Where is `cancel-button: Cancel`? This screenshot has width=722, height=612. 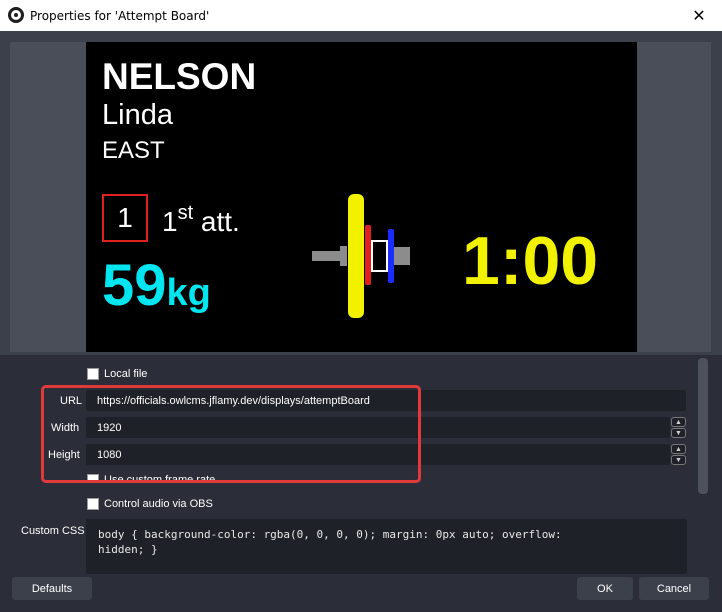
cancel-button: Cancel is located at coordinates (674, 588).